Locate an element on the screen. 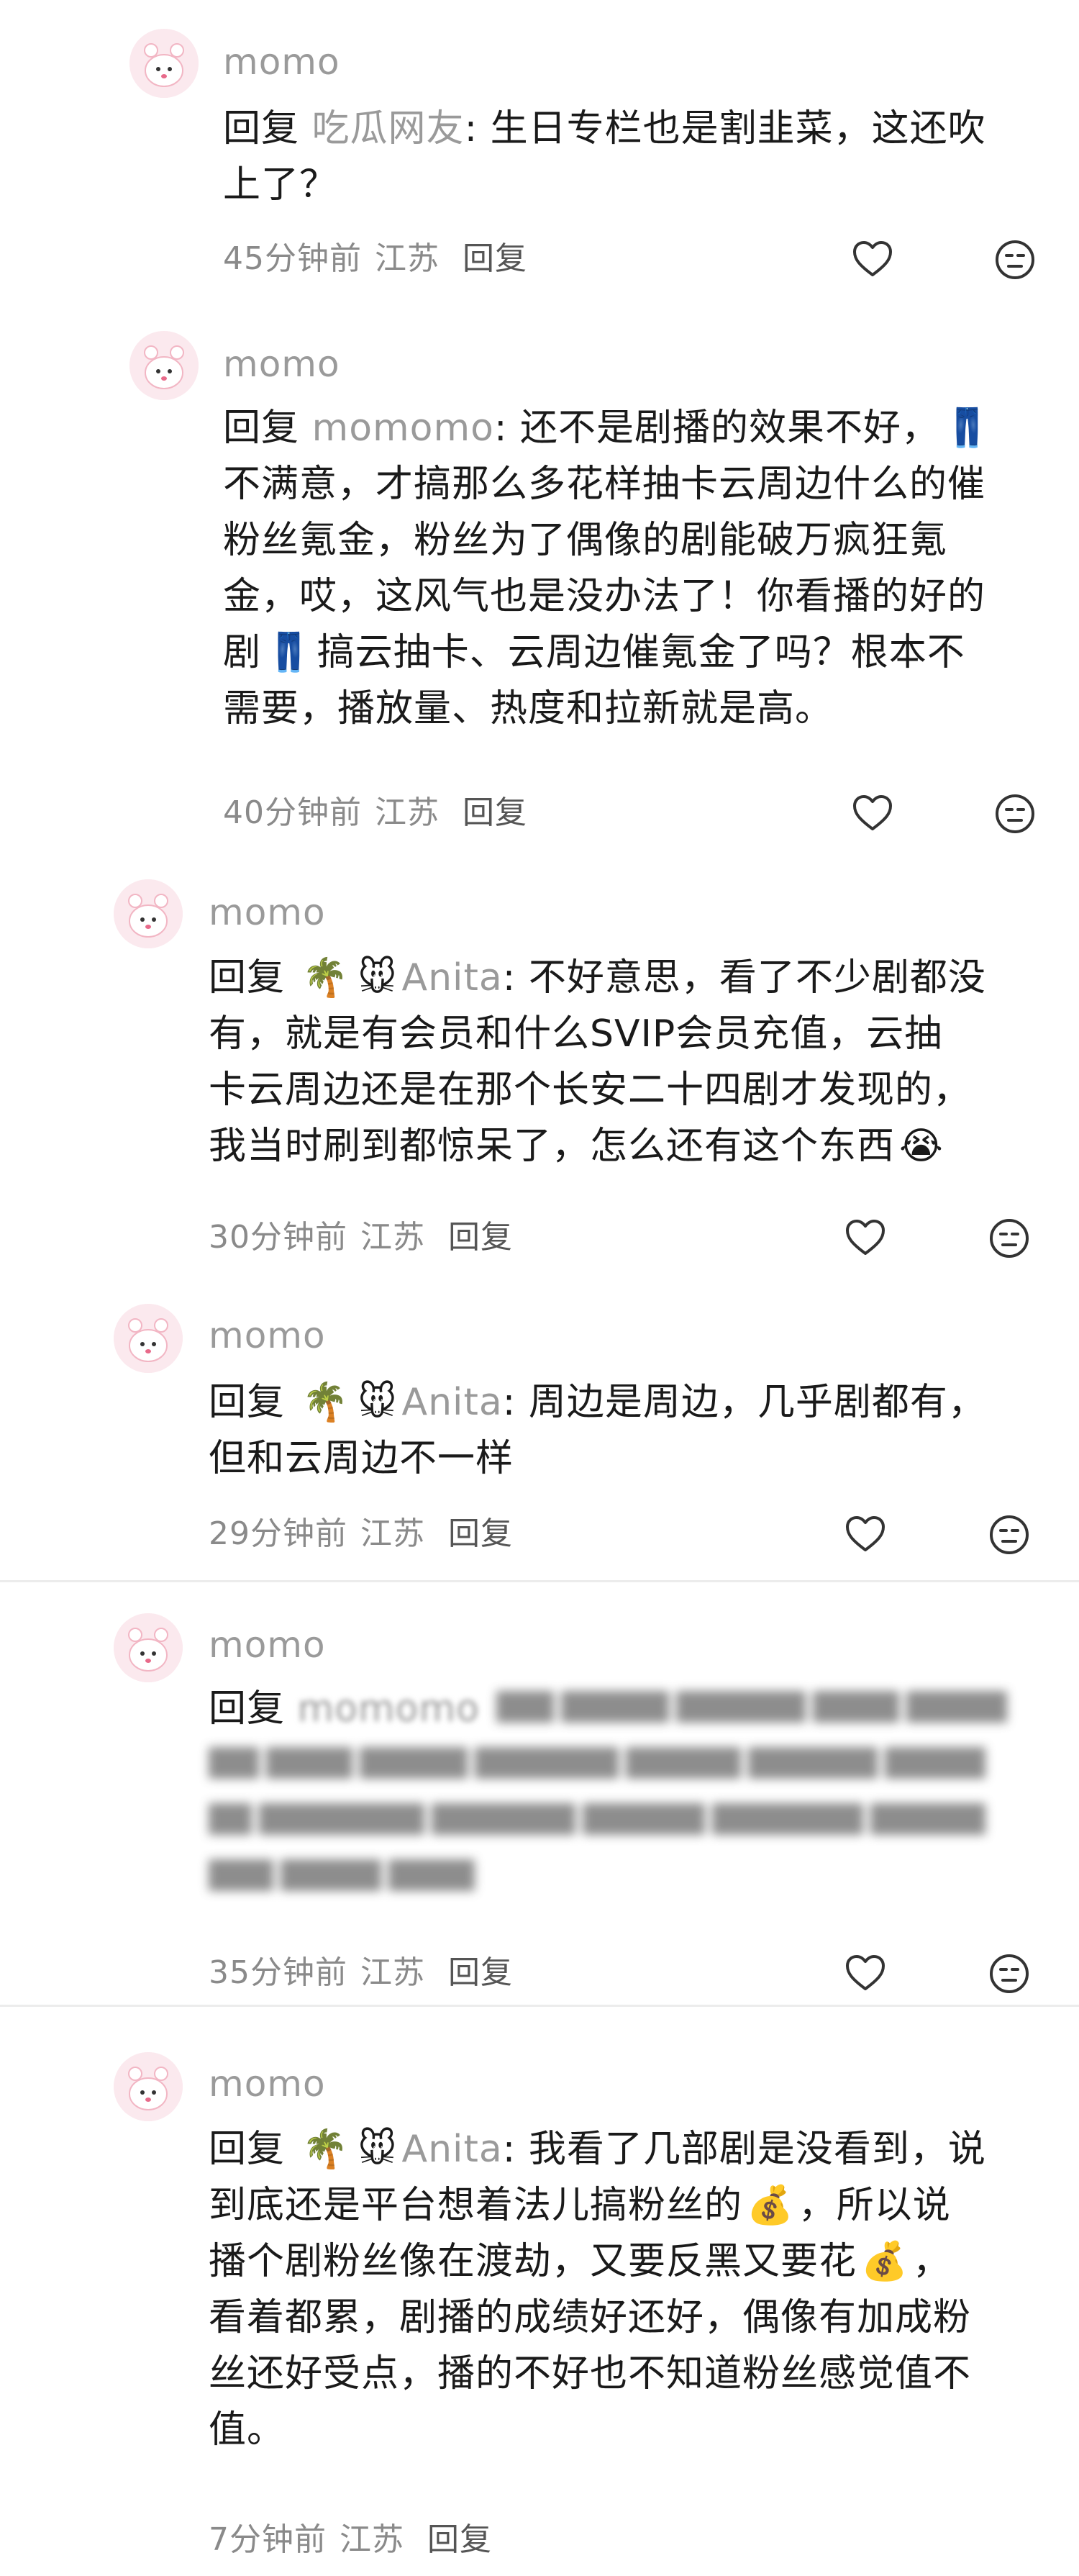 Image resolution: width=1079 pixels, height=2576 pixels. timestamp: 35分钟前 is located at coordinates (278, 1972).